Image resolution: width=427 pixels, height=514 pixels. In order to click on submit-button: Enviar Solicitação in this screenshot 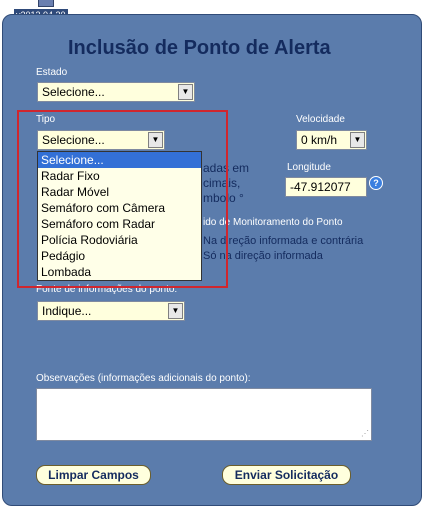, I will do `click(286, 475)`.